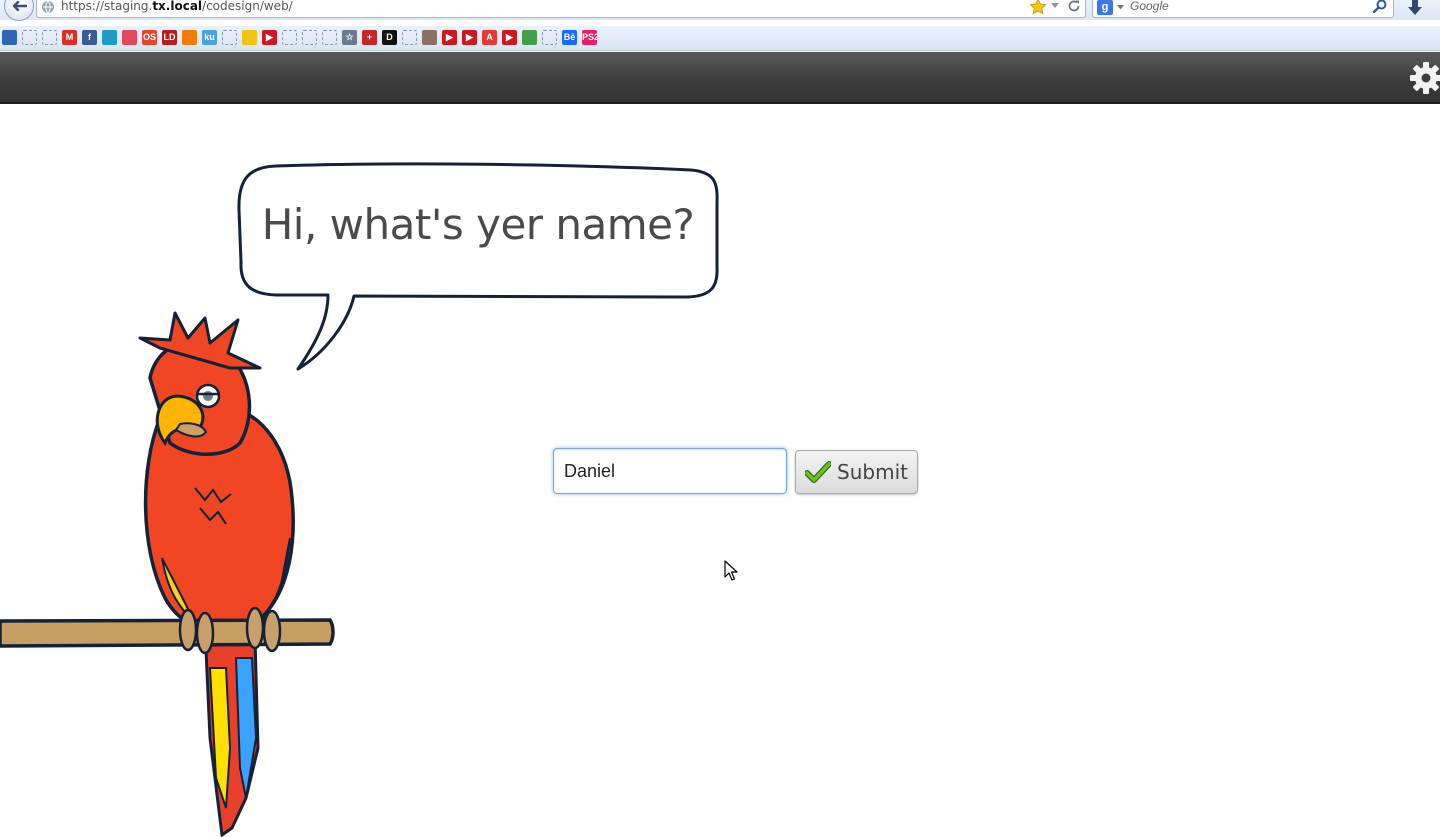 This screenshot has height=837, width=1440. Describe the element at coordinates (349, 37) in the screenshot. I see `star-outline-icon: ☆` at that location.